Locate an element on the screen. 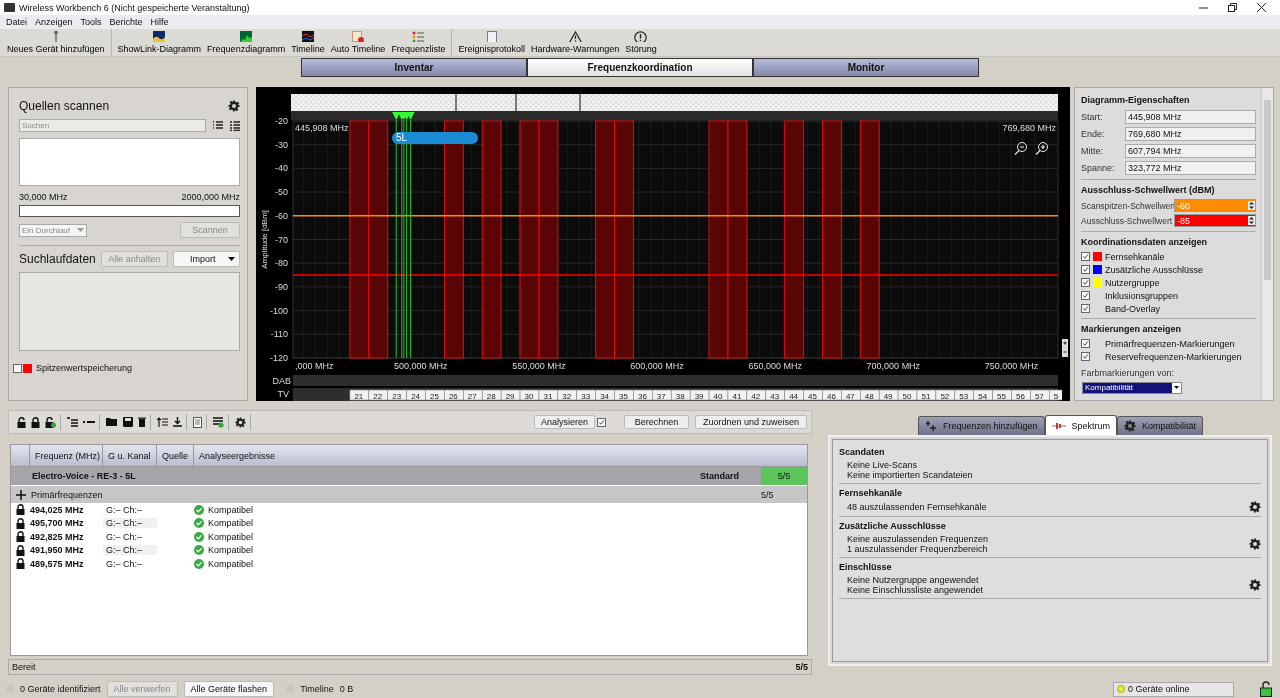 The width and height of the screenshot is (1280, 698). tv-channel-cell: 35 is located at coordinates (624, 395).